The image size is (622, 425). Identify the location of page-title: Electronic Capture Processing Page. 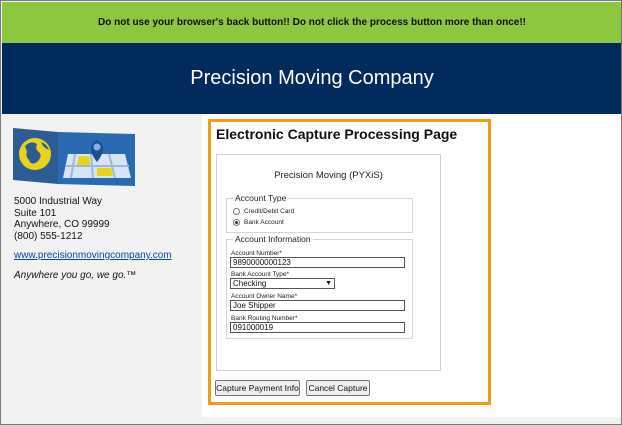
(337, 134).